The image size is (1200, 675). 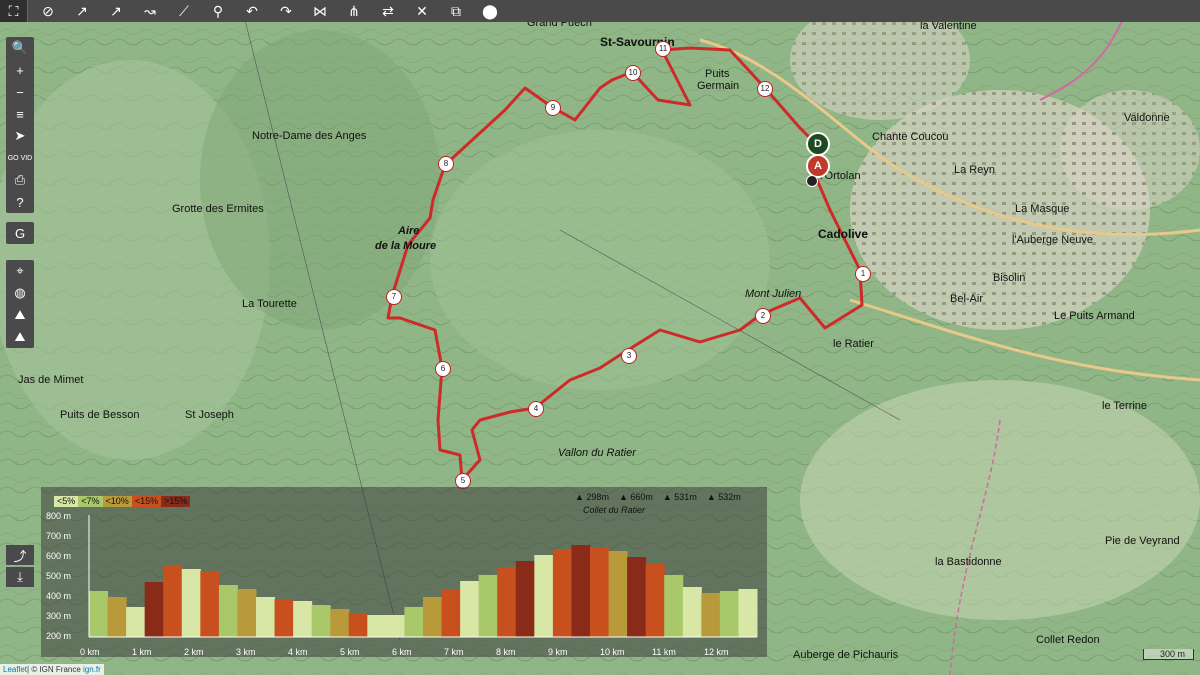 What do you see at coordinates (51, 380) in the screenshot?
I see `map-label: Jas de Mimet` at bounding box center [51, 380].